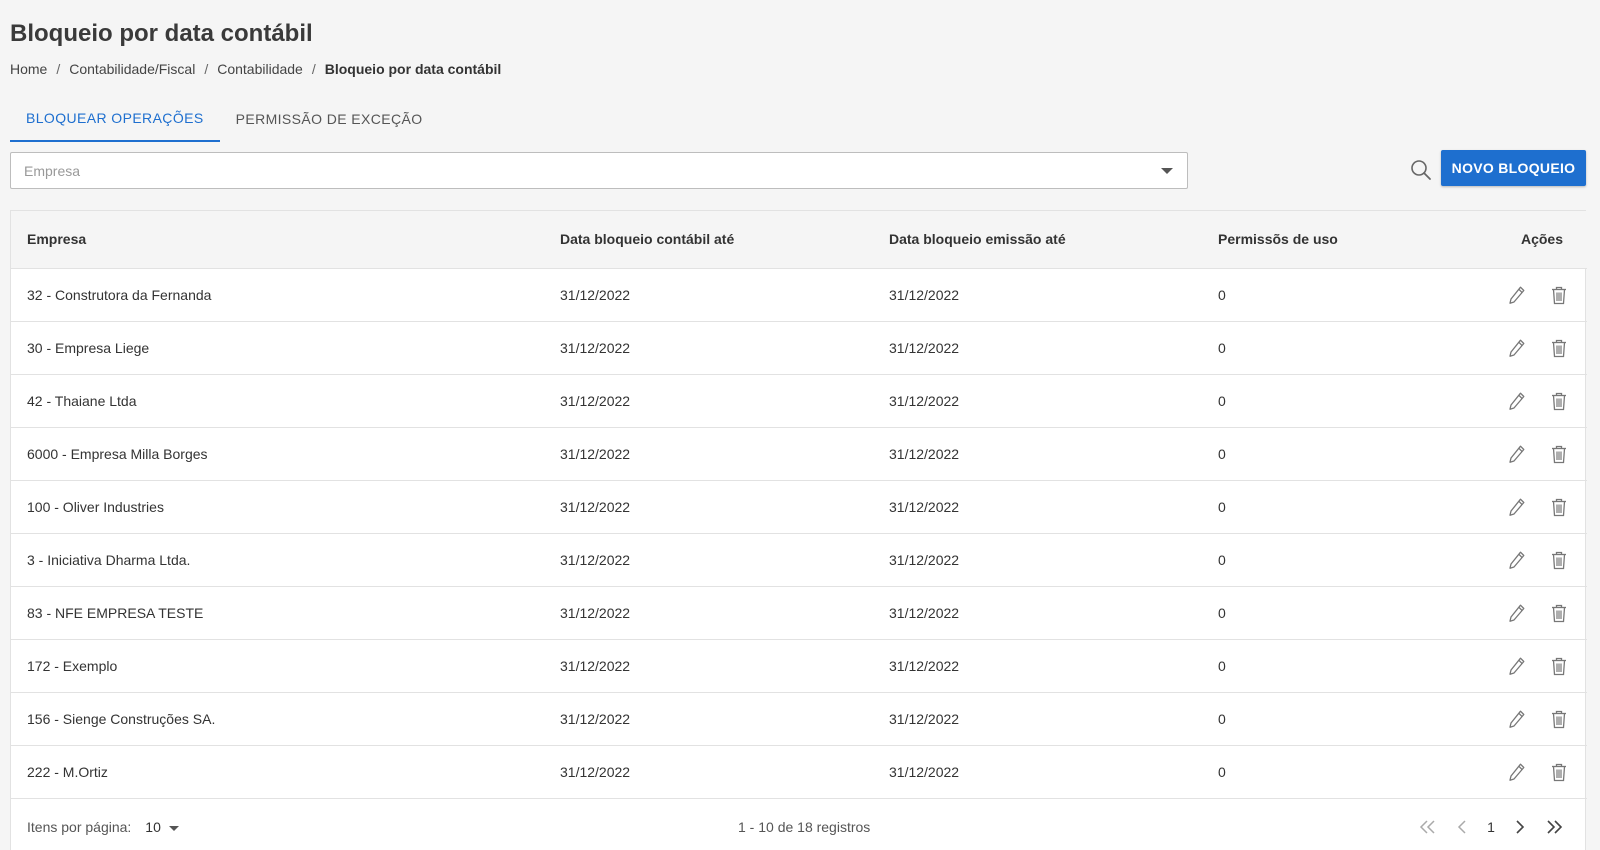 This screenshot has height=850, width=1600. Describe the element at coordinates (162, 827) in the screenshot. I see `items-per-page-select: 10` at that location.